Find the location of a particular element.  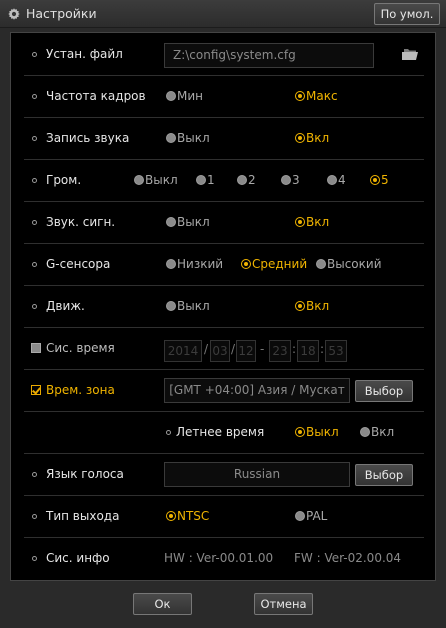

beep-option-off: Выкл is located at coordinates (188, 222).